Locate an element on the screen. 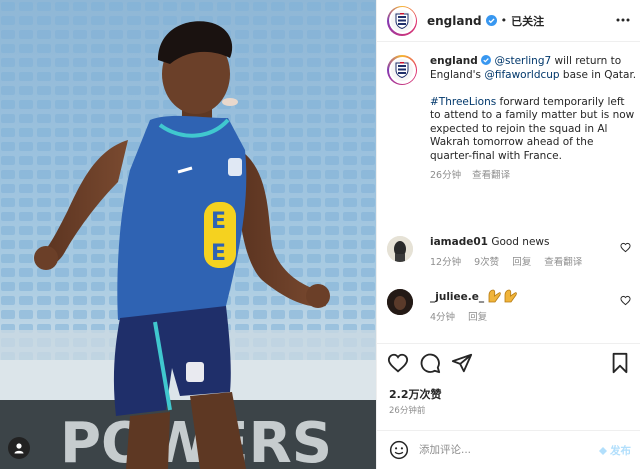 This screenshot has height=469, width=640. tagged-user-button is located at coordinates (19, 448).